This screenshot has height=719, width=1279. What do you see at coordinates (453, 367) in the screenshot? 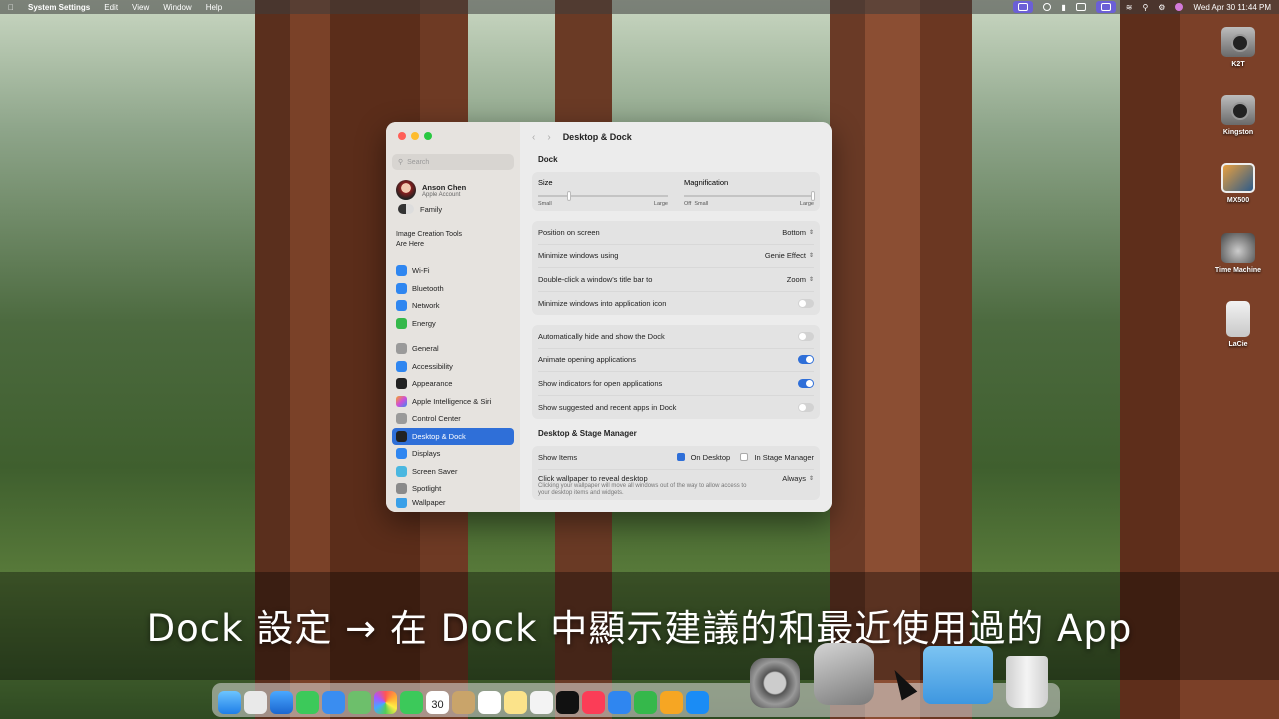
I see `sidebar-item-accessibility: Accessibility` at bounding box center [453, 367].